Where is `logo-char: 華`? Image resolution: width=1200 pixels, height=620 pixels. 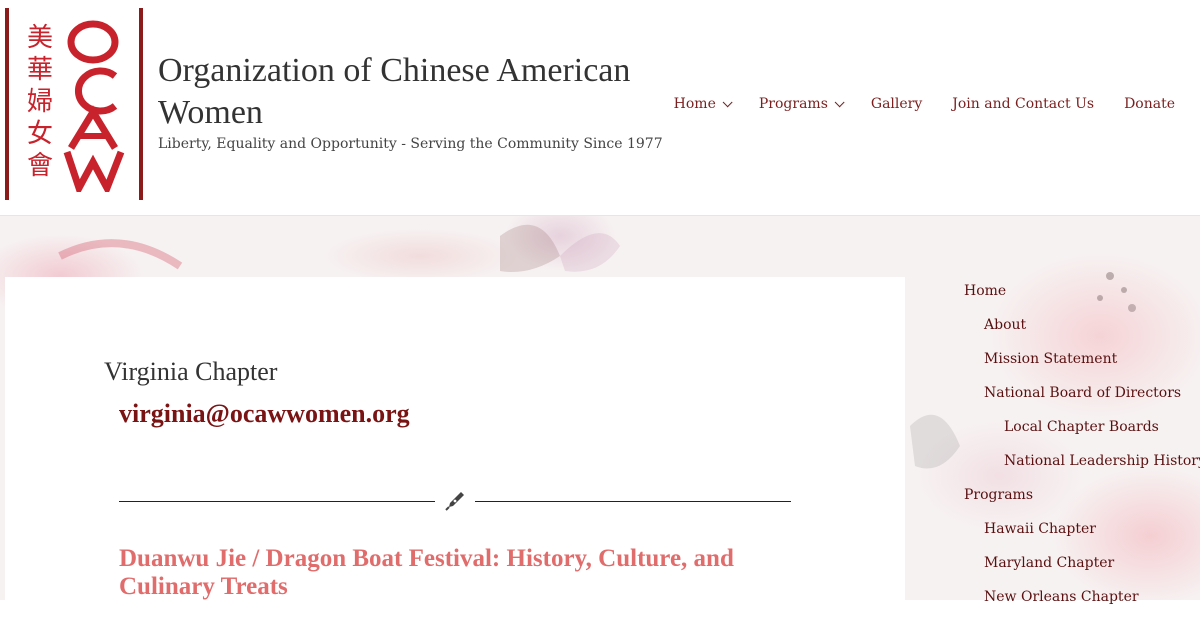
logo-char: 華 is located at coordinates (39, 70).